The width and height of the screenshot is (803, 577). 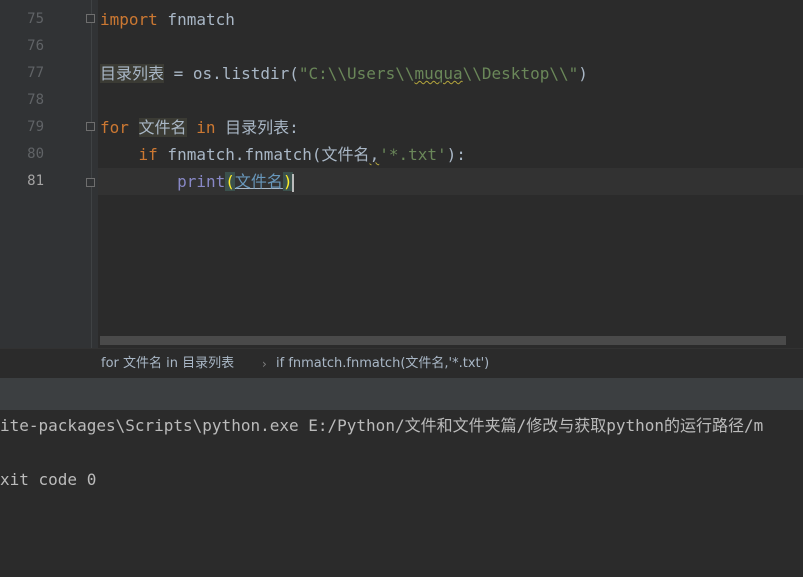 What do you see at coordinates (148, 154) in the screenshot?
I see `keyword-if: if` at bounding box center [148, 154].